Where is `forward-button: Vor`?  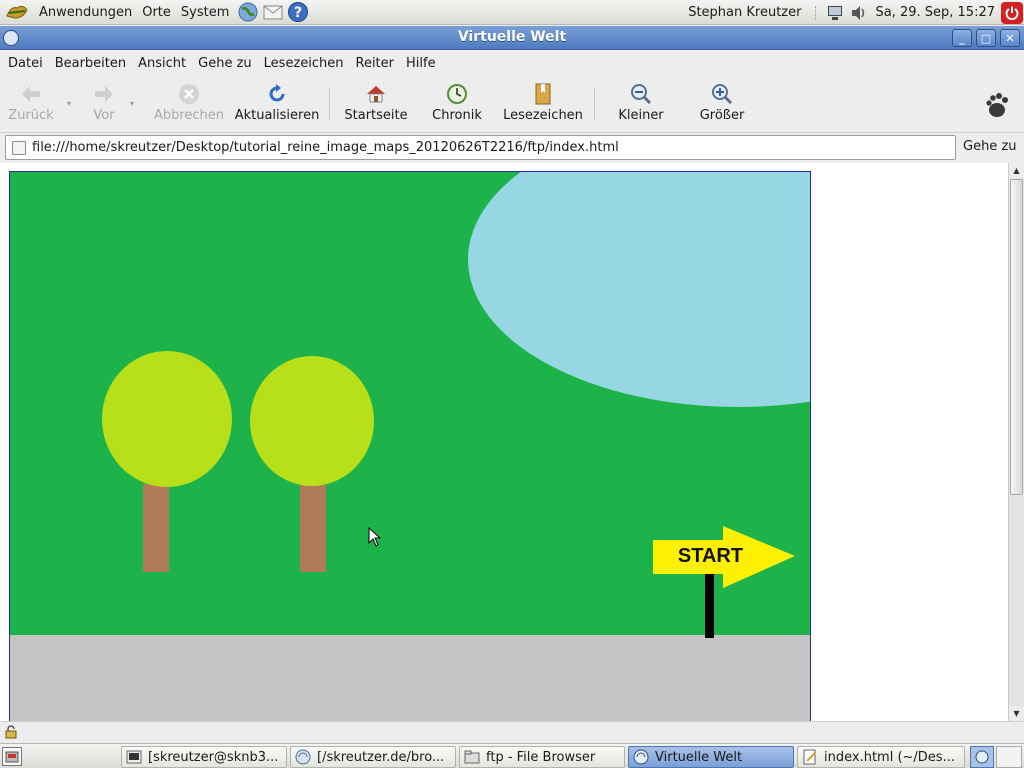 forward-button: Vor is located at coordinates (104, 106).